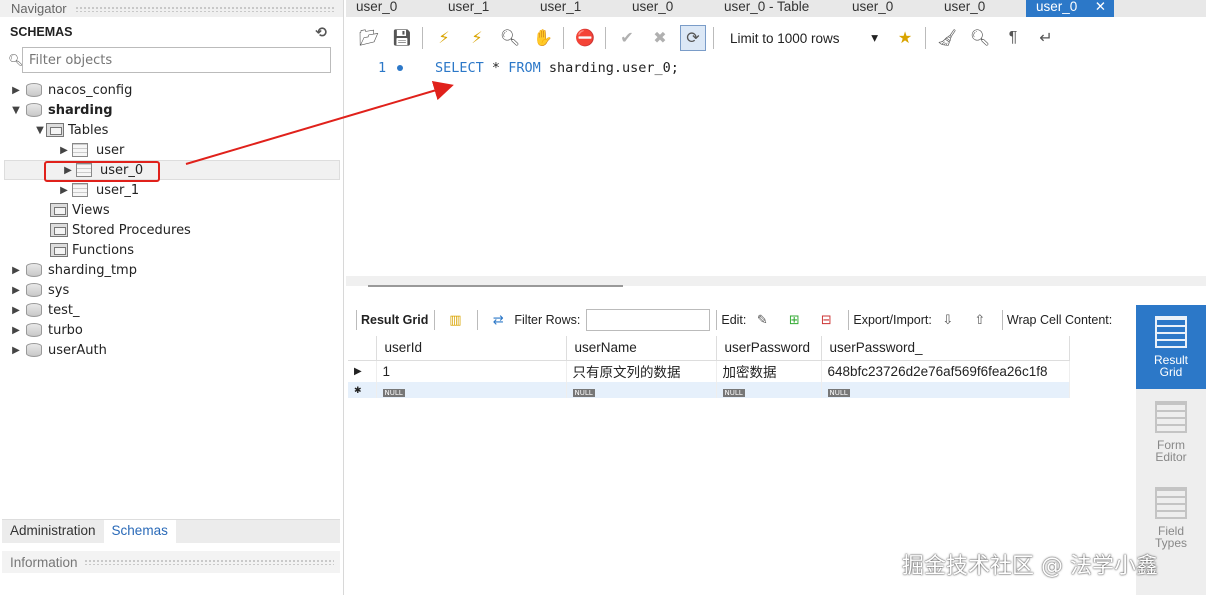  What do you see at coordinates (585, 38) in the screenshot?
I see `stop-on-error-icon: ⛔` at bounding box center [585, 38].